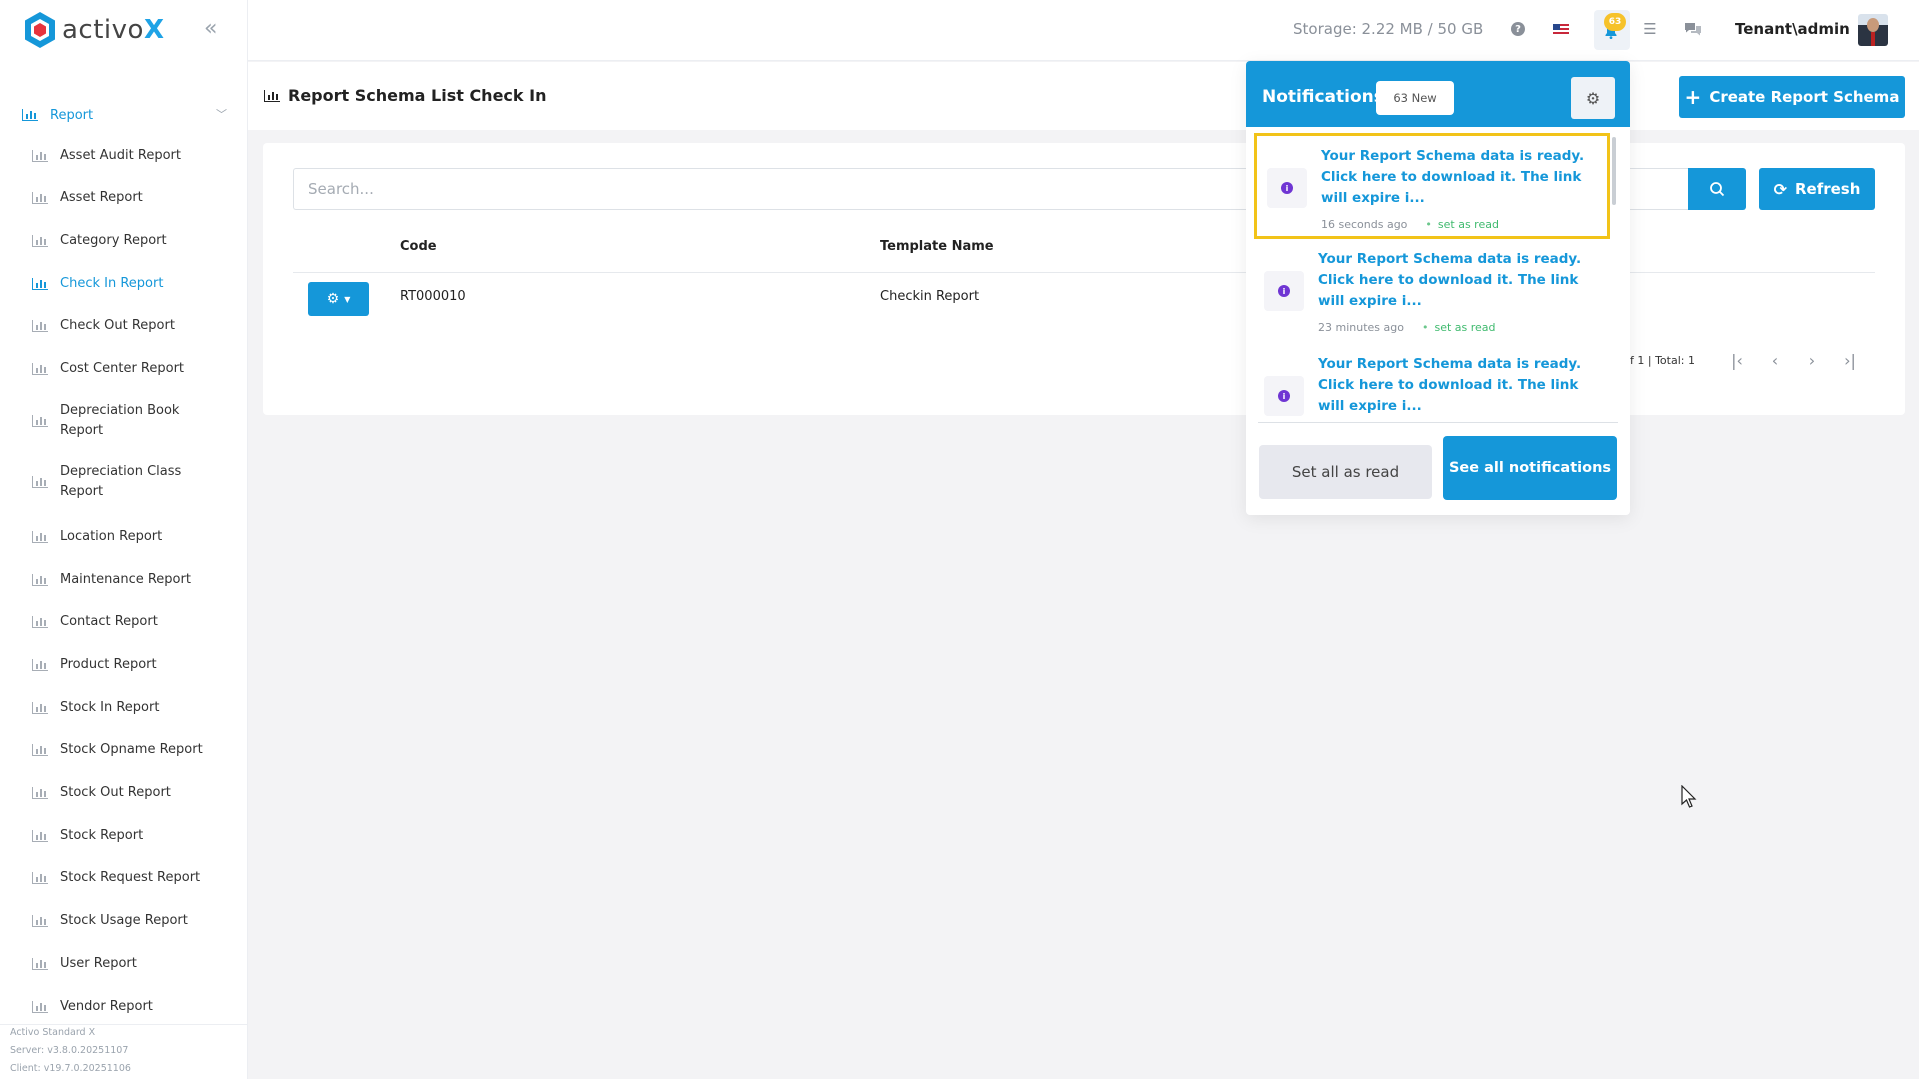  I want to click on notification-meta: 23 minutes ago • set as read, so click(1407, 327).